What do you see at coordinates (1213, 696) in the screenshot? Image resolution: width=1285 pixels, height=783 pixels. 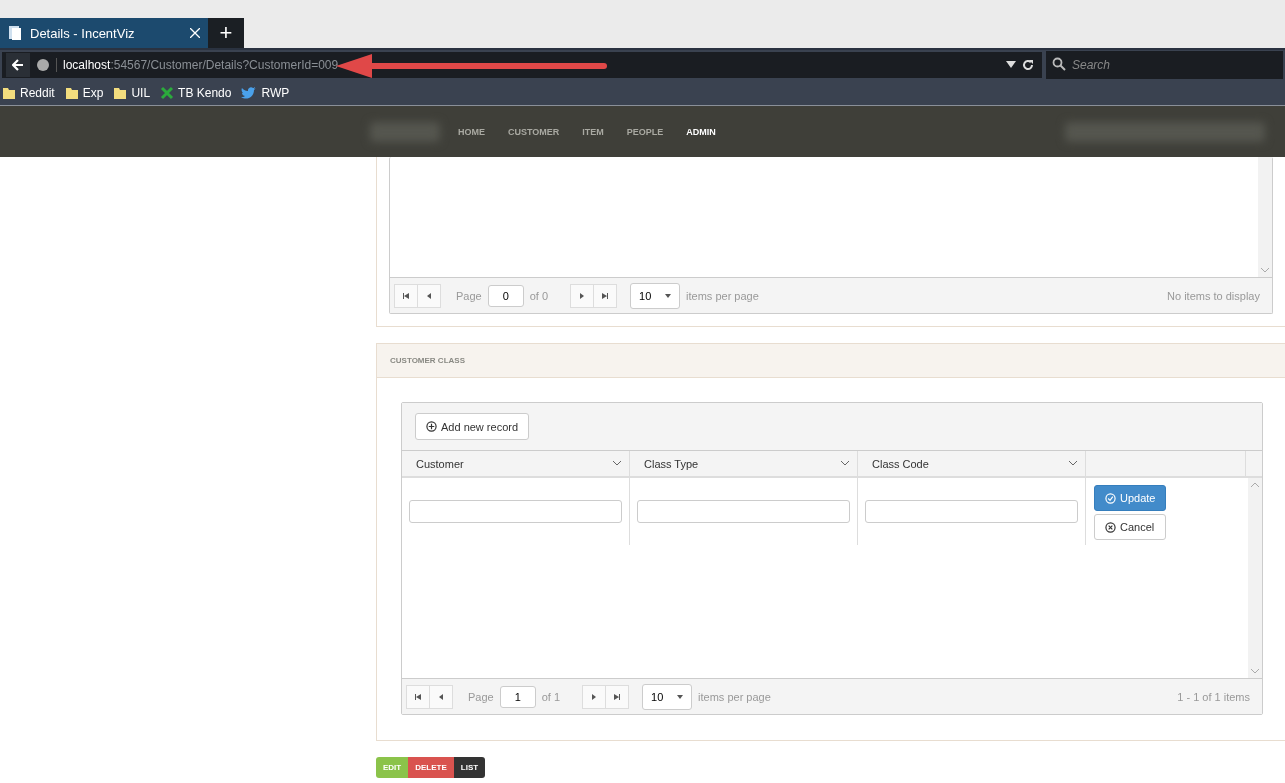 I see `pager-info: 1 - 1 of 1 items` at bounding box center [1213, 696].